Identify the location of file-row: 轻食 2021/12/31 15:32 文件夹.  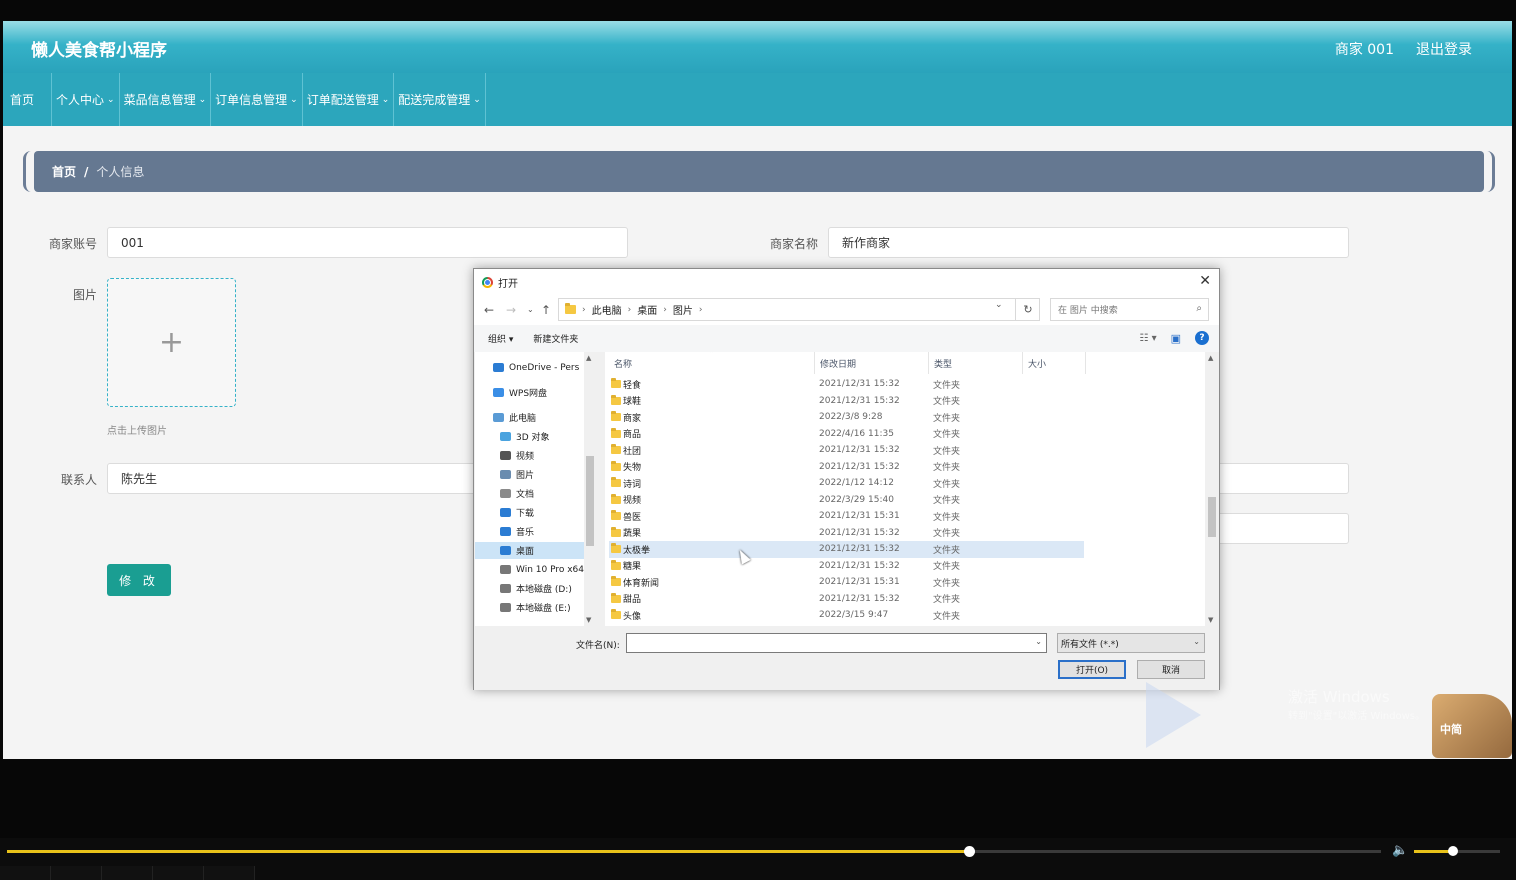
(846, 384).